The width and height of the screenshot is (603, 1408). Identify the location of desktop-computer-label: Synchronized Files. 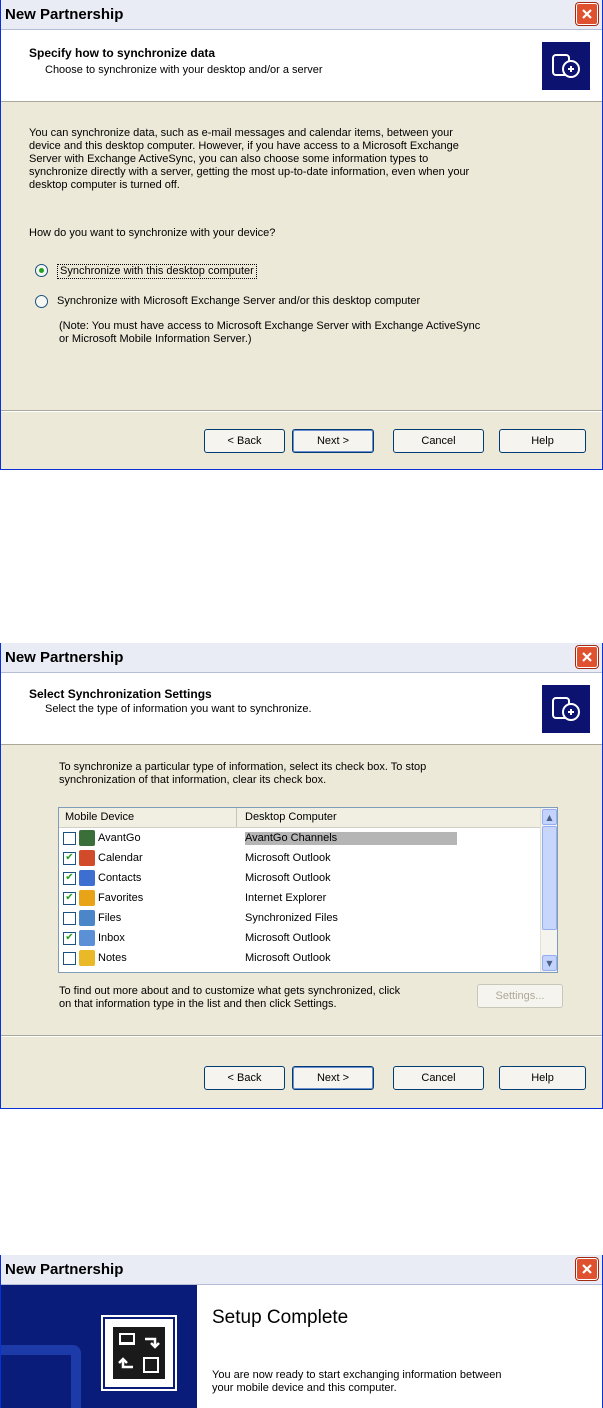
(291, 917).